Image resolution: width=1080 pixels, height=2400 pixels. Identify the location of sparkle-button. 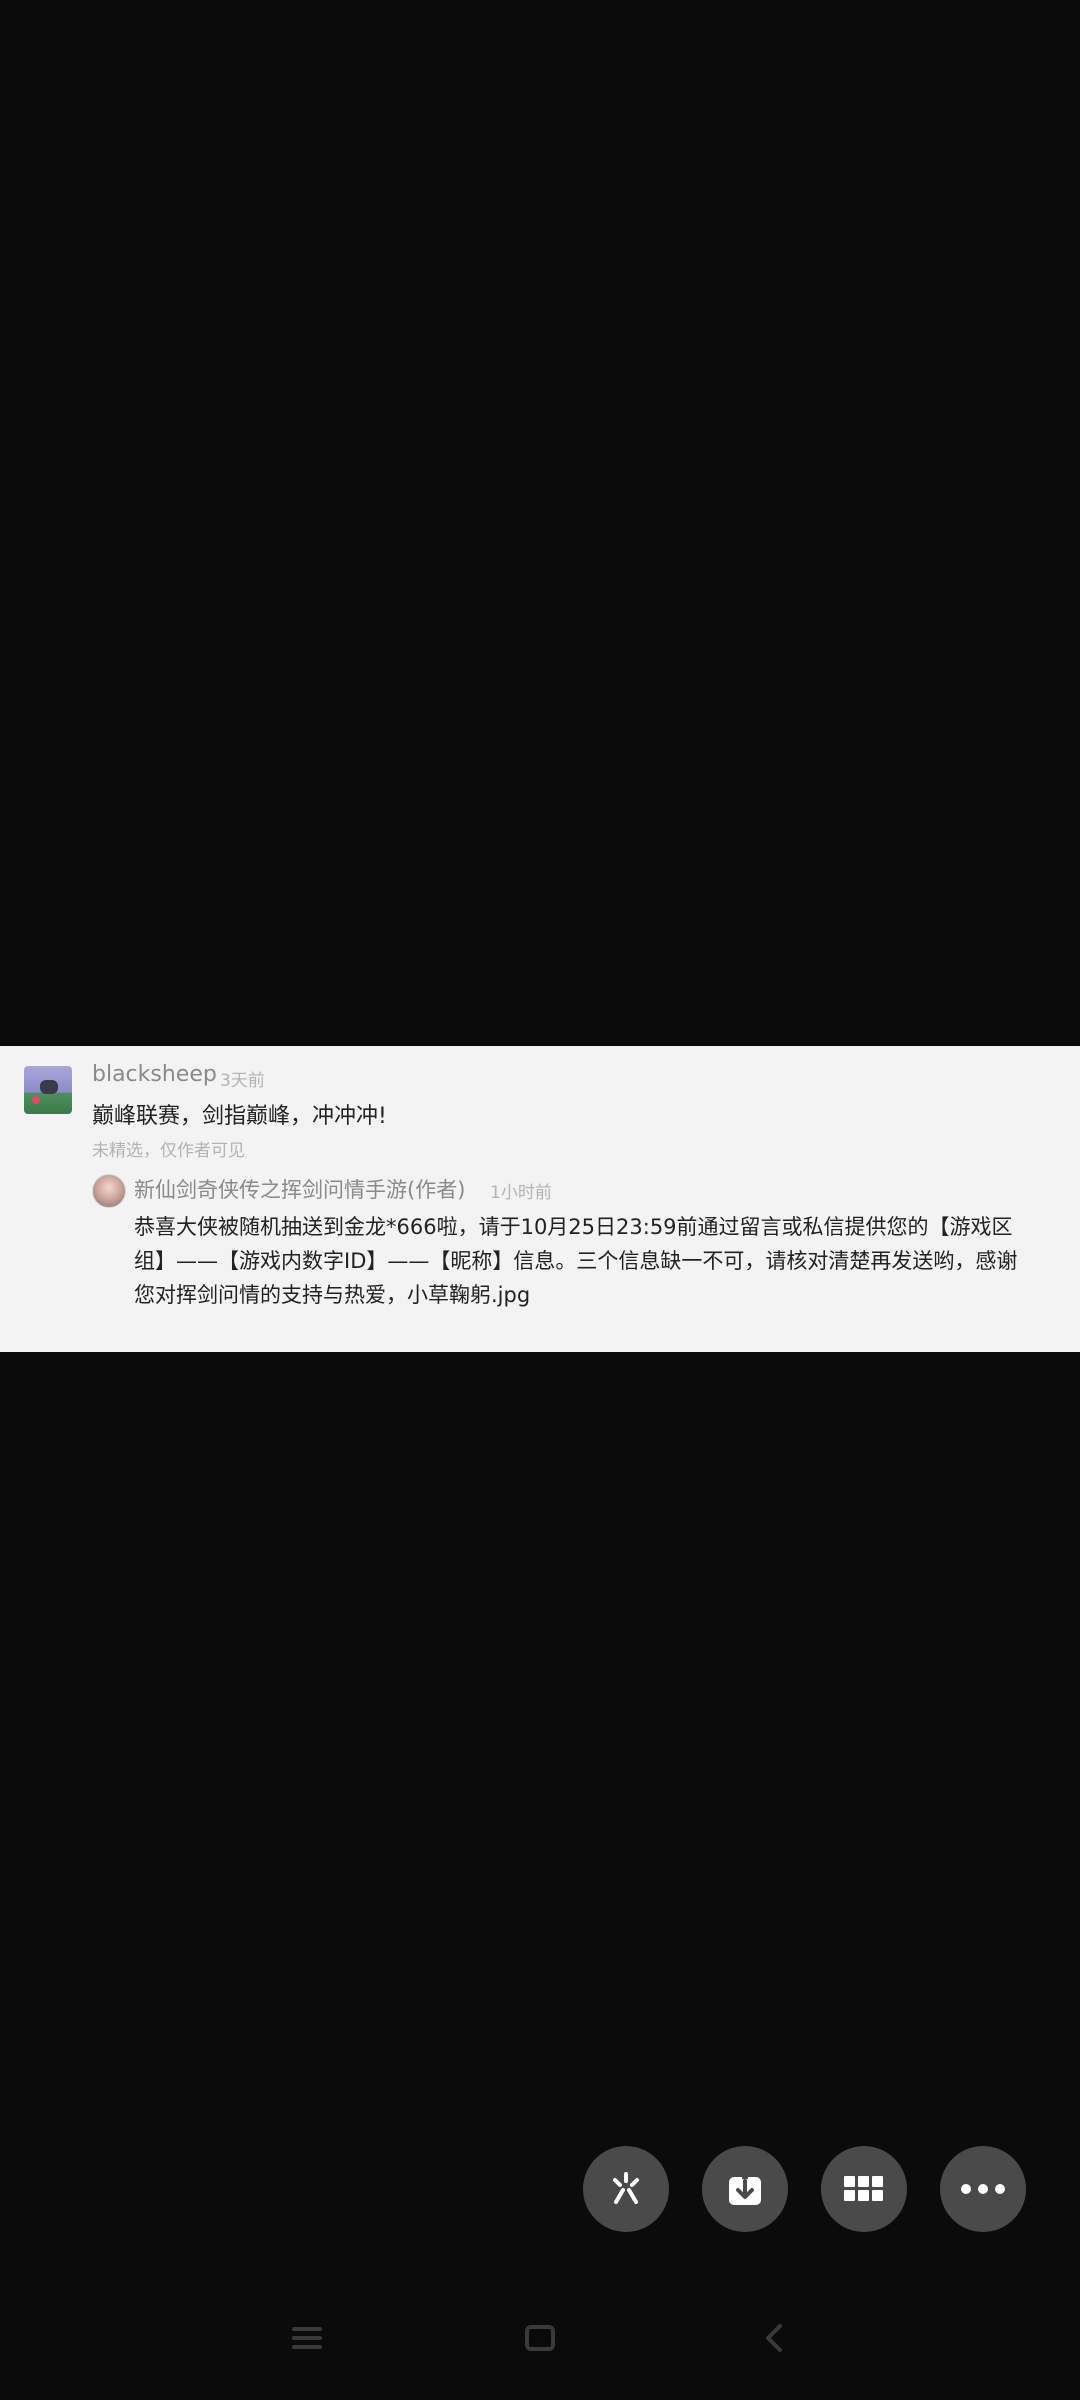
(626, 2189).